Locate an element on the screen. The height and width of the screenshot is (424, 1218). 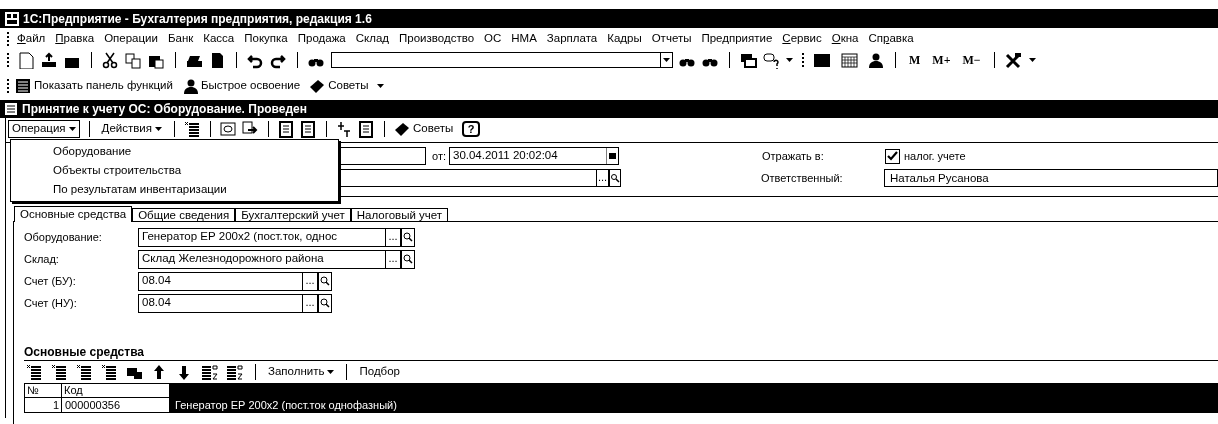
field-label: Счет (НУ): is located at coordinates (51, 303).